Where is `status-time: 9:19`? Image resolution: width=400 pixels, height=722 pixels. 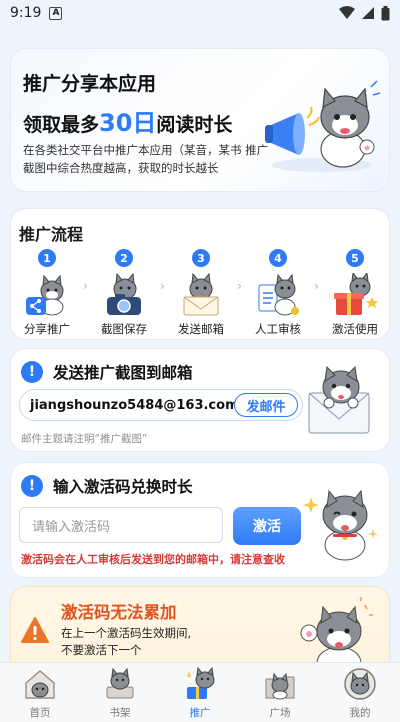
status-time: 9:19 is located at coordinates (26, 13).